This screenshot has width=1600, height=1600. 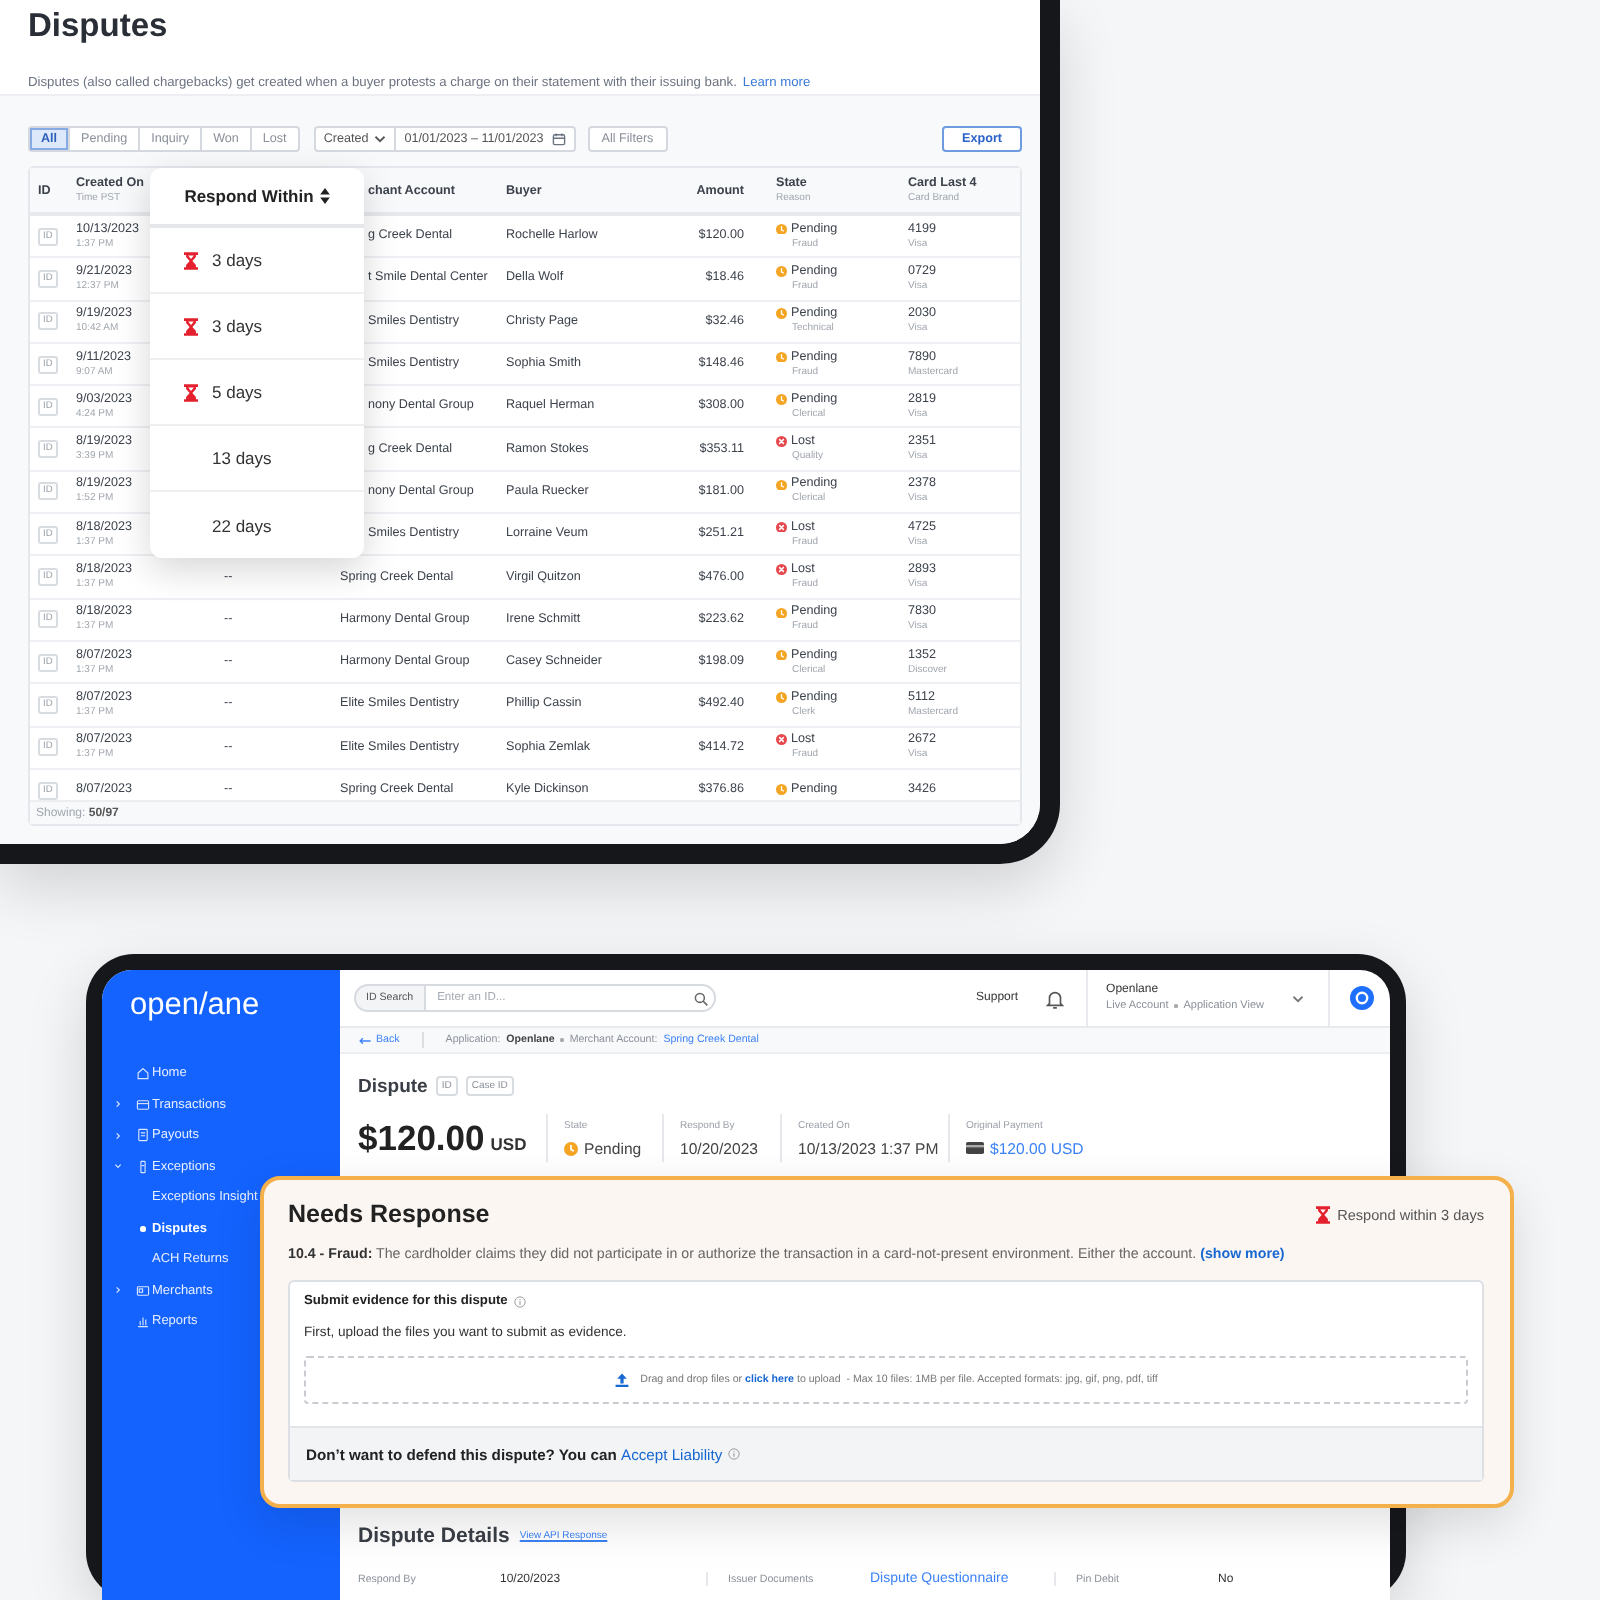 What do you see at coordinates (98, 26) in the screenshot?
I see `page-title: Disputes` at bounding box center [98, 26].